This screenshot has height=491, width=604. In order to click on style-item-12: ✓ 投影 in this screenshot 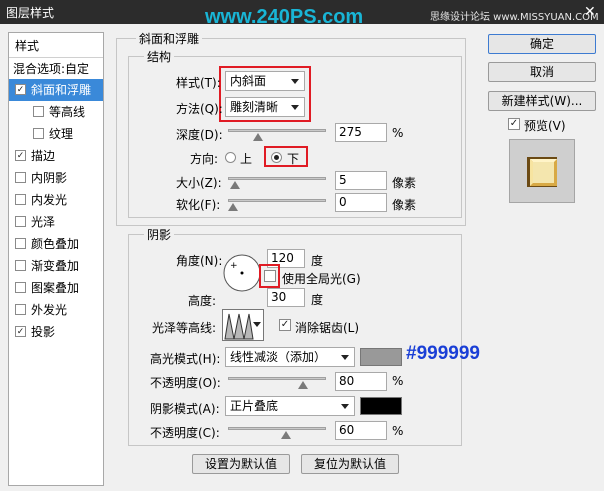, I will do `click(56, 332)`.